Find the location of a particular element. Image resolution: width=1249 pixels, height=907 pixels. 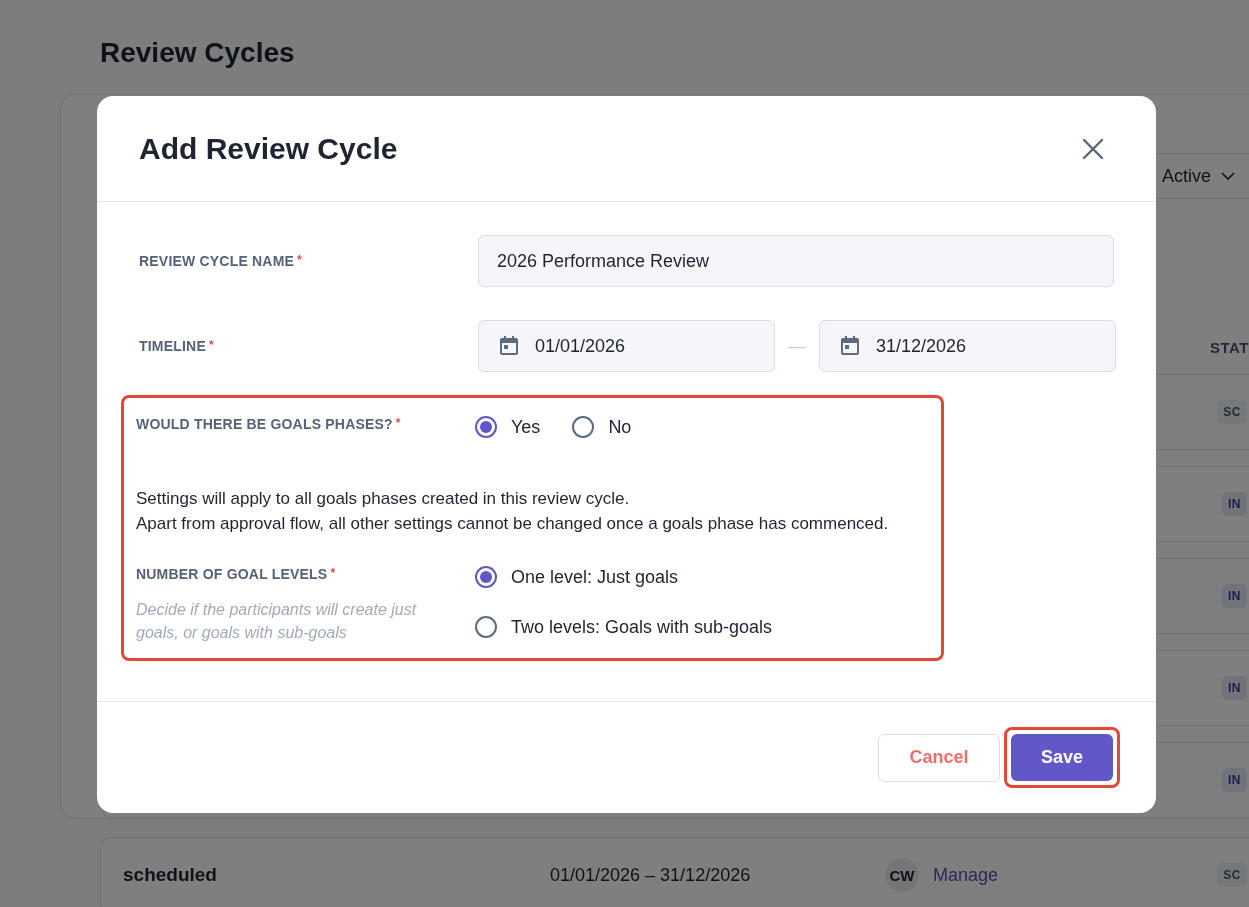

cycle-dates: 01/01/2026 – 31/12/2026 is located at coordinates (651, 875).